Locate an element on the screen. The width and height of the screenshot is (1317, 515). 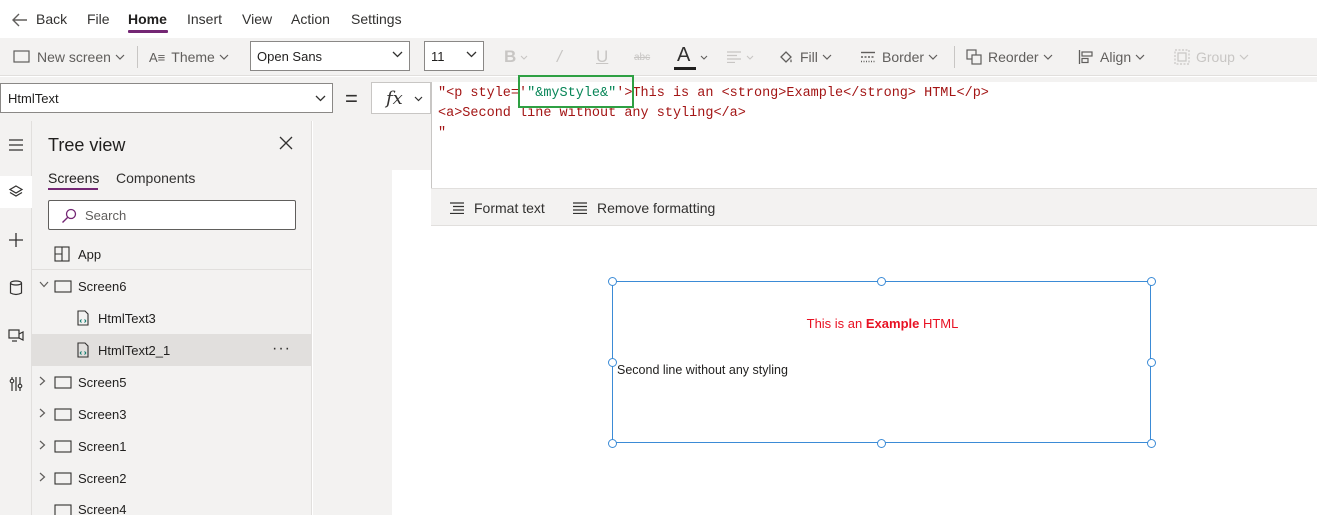
tree-item-screen4: Screen4 is located at coordinates (172, 504).